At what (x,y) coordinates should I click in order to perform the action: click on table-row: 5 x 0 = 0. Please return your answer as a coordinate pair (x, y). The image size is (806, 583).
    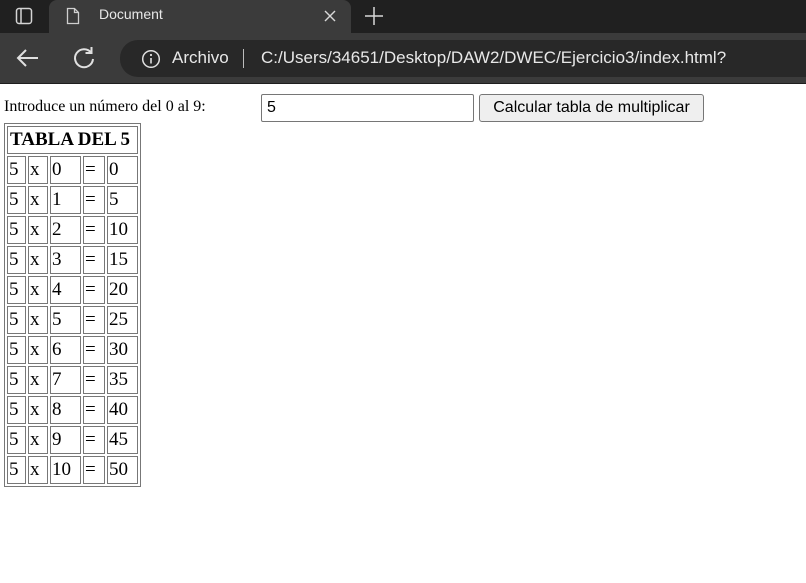
    Looking at the image, I should click on (72, 170).